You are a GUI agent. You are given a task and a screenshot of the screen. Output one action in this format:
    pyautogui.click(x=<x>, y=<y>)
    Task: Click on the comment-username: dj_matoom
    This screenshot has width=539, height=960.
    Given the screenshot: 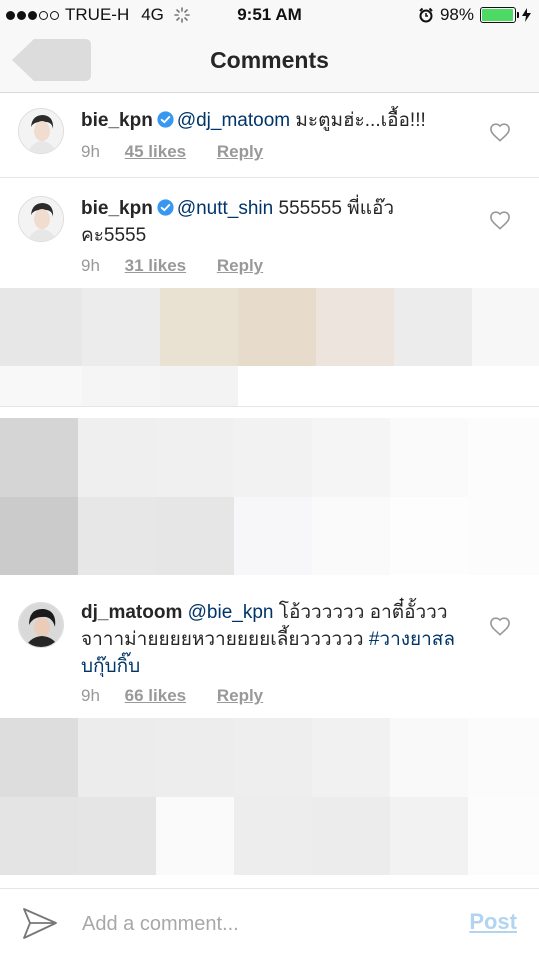 What is the action you would take?
    pyautogui.click(x=131, y=612)
    